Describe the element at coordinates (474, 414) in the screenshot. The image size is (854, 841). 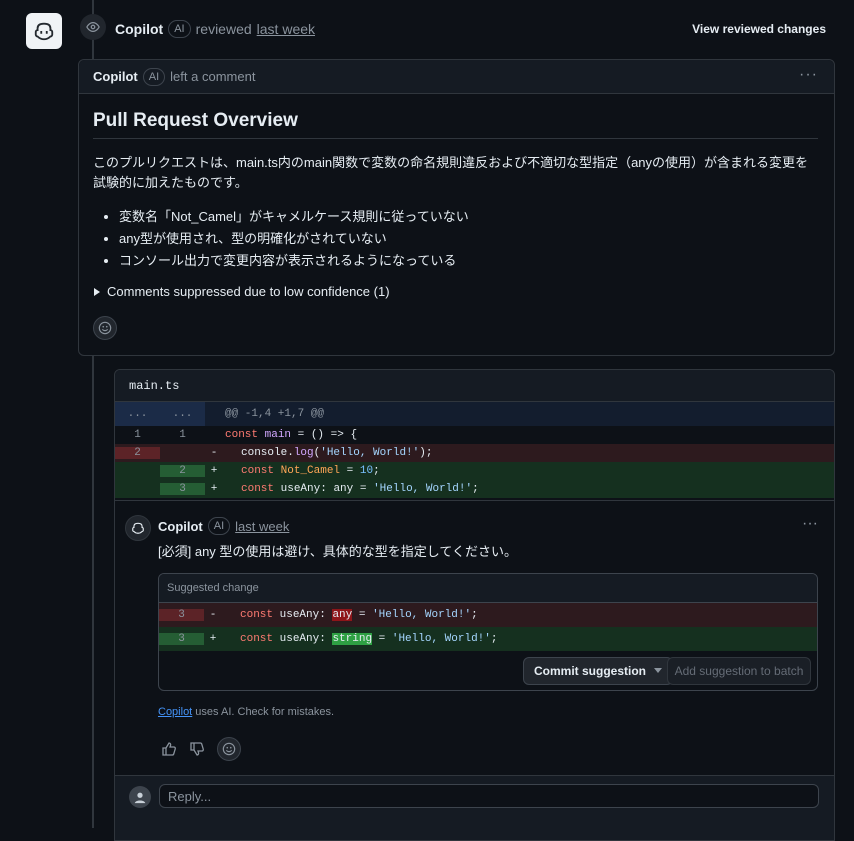
I see `hunk-header: ... ... @@ -1,4 +1,7 @@` at that location.